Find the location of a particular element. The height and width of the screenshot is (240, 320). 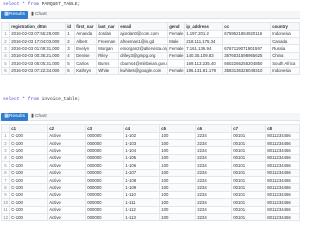

row-number: 3 is located at coordinates (5, 48).